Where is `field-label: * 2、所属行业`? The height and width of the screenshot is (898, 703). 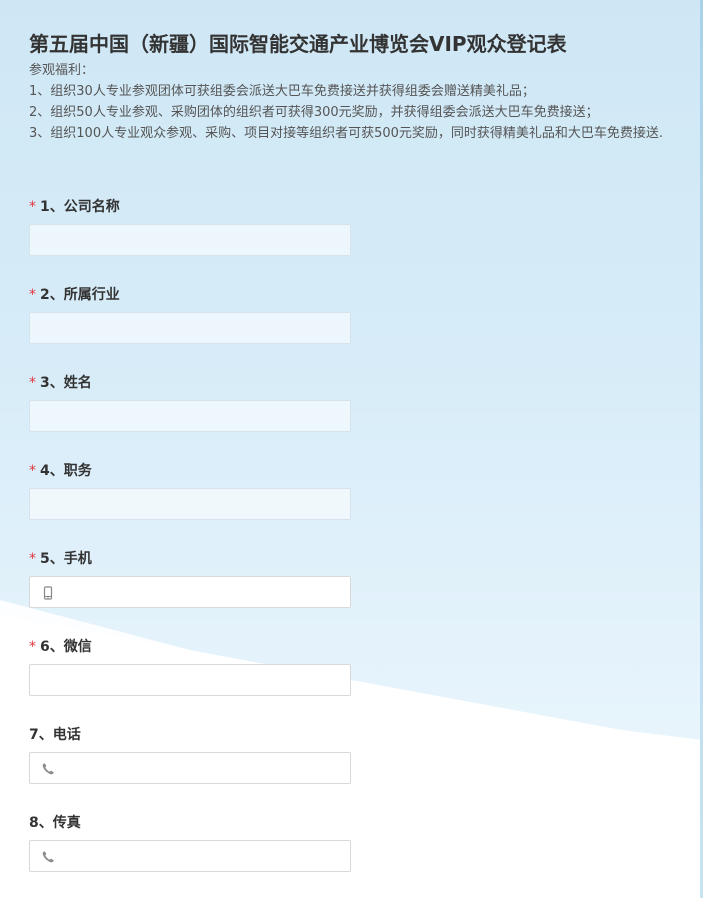
field-label: * 2、所属行业 is located at coordinates (351, 295).